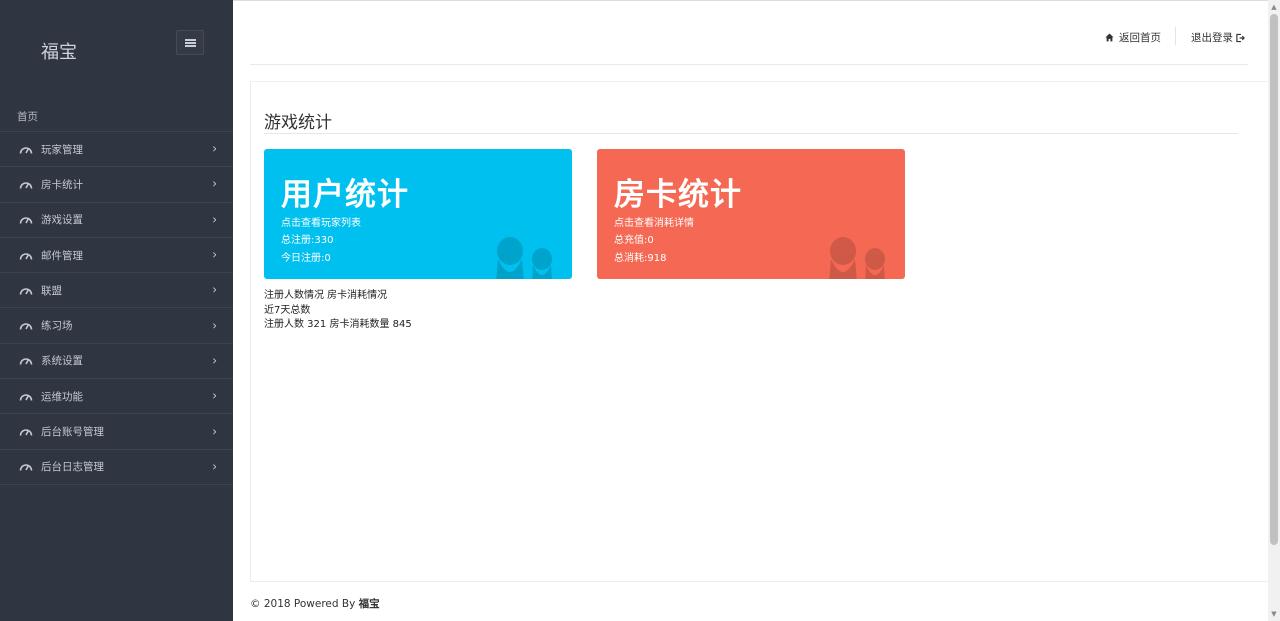  Describe the element at coordinates (634, 240) in the screenshot. I see `total-recharge: 总充值:0` at that location.